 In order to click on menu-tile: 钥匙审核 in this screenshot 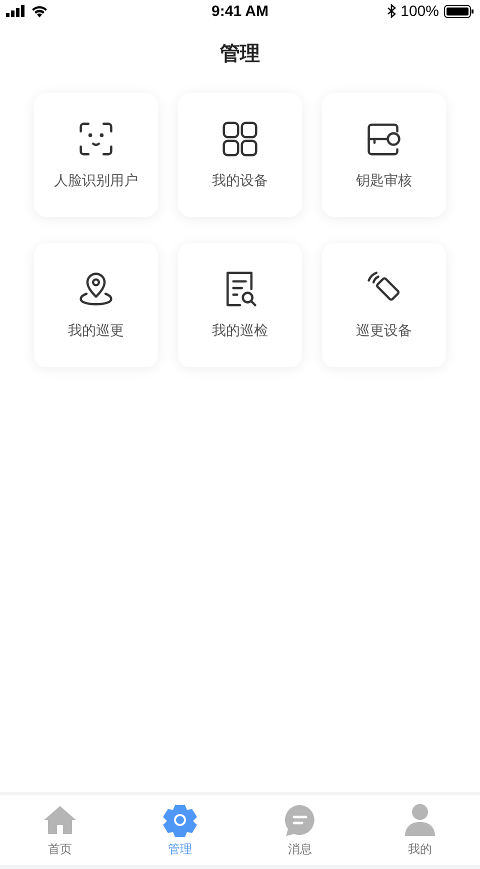, I will do `click(384, 155)`.